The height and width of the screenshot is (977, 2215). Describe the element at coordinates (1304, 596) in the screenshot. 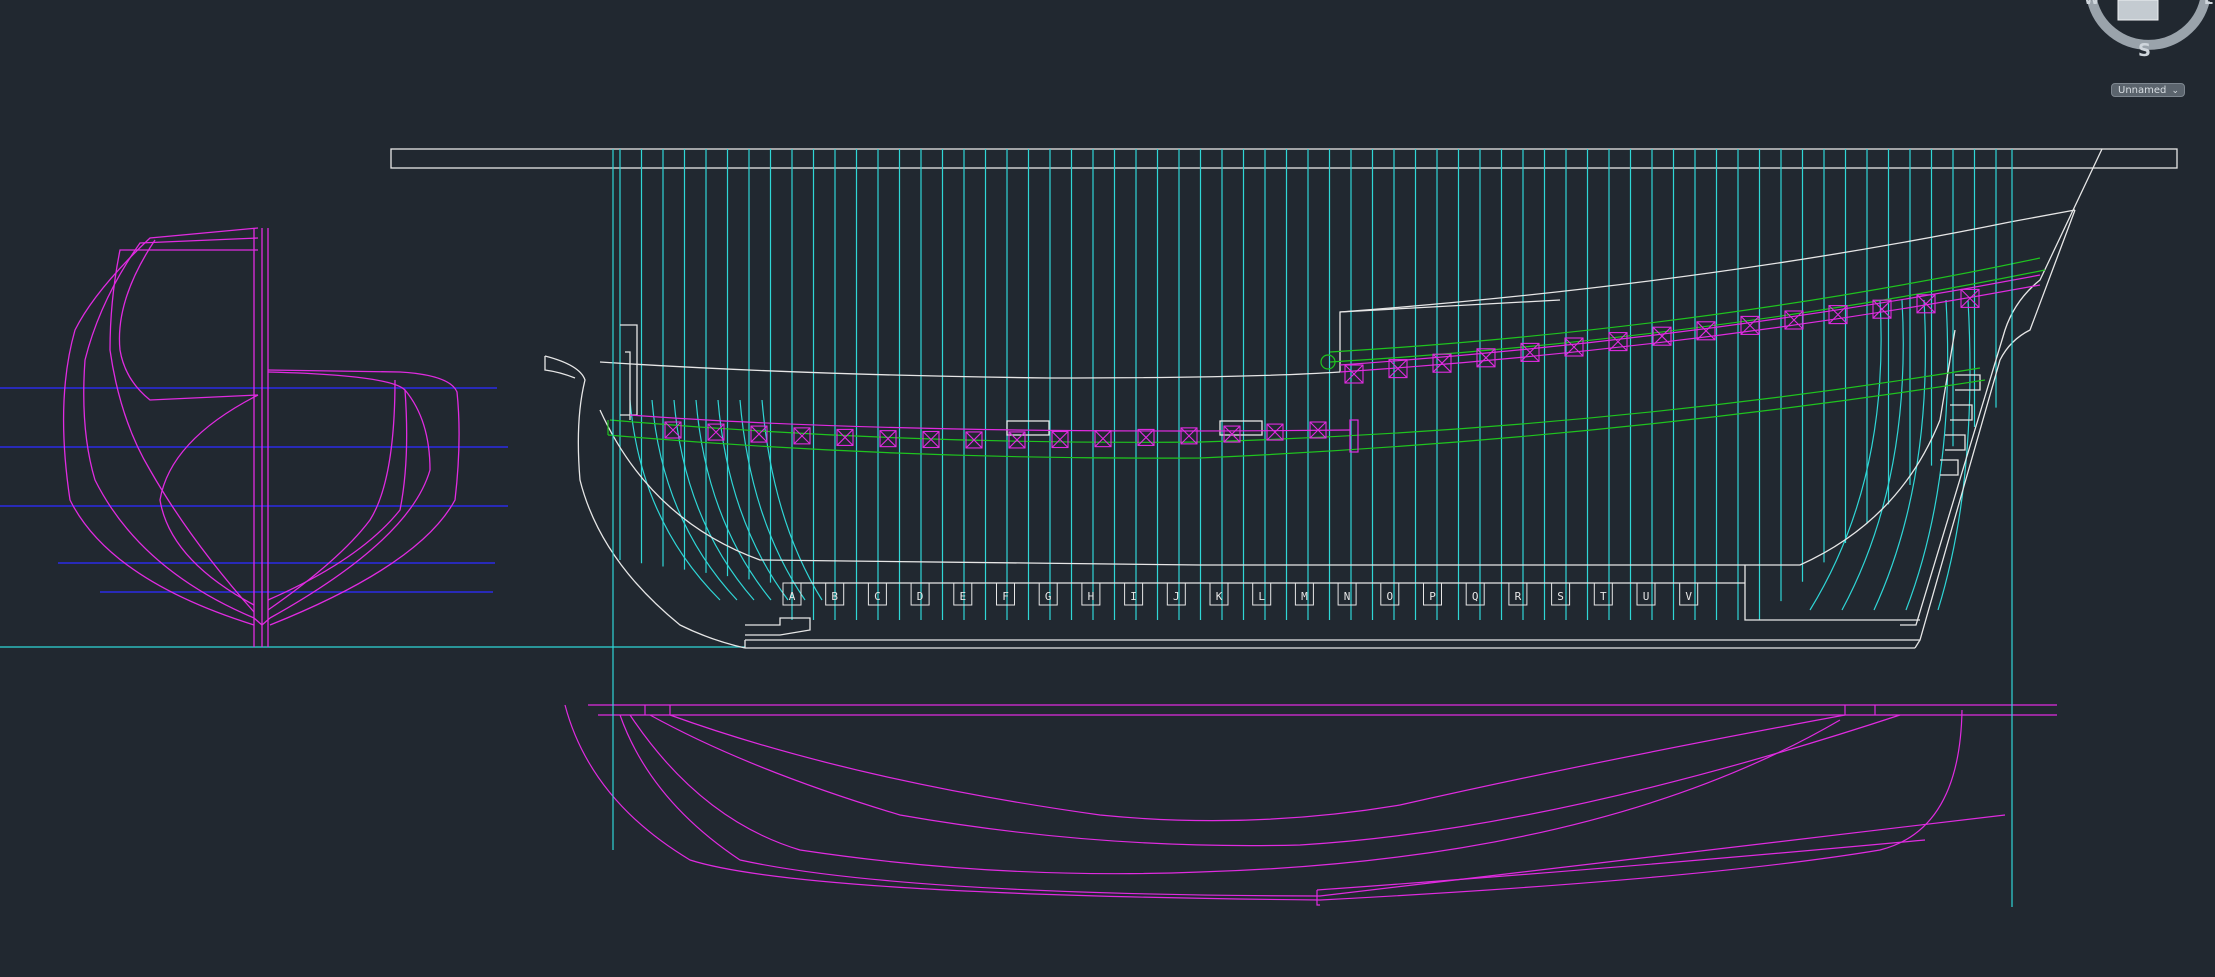

I see `station-letter: M` at that location.